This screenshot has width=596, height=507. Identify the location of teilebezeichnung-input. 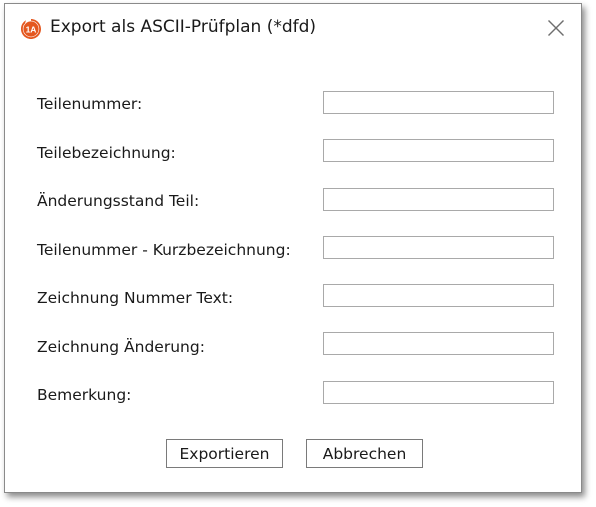
(438, 150).